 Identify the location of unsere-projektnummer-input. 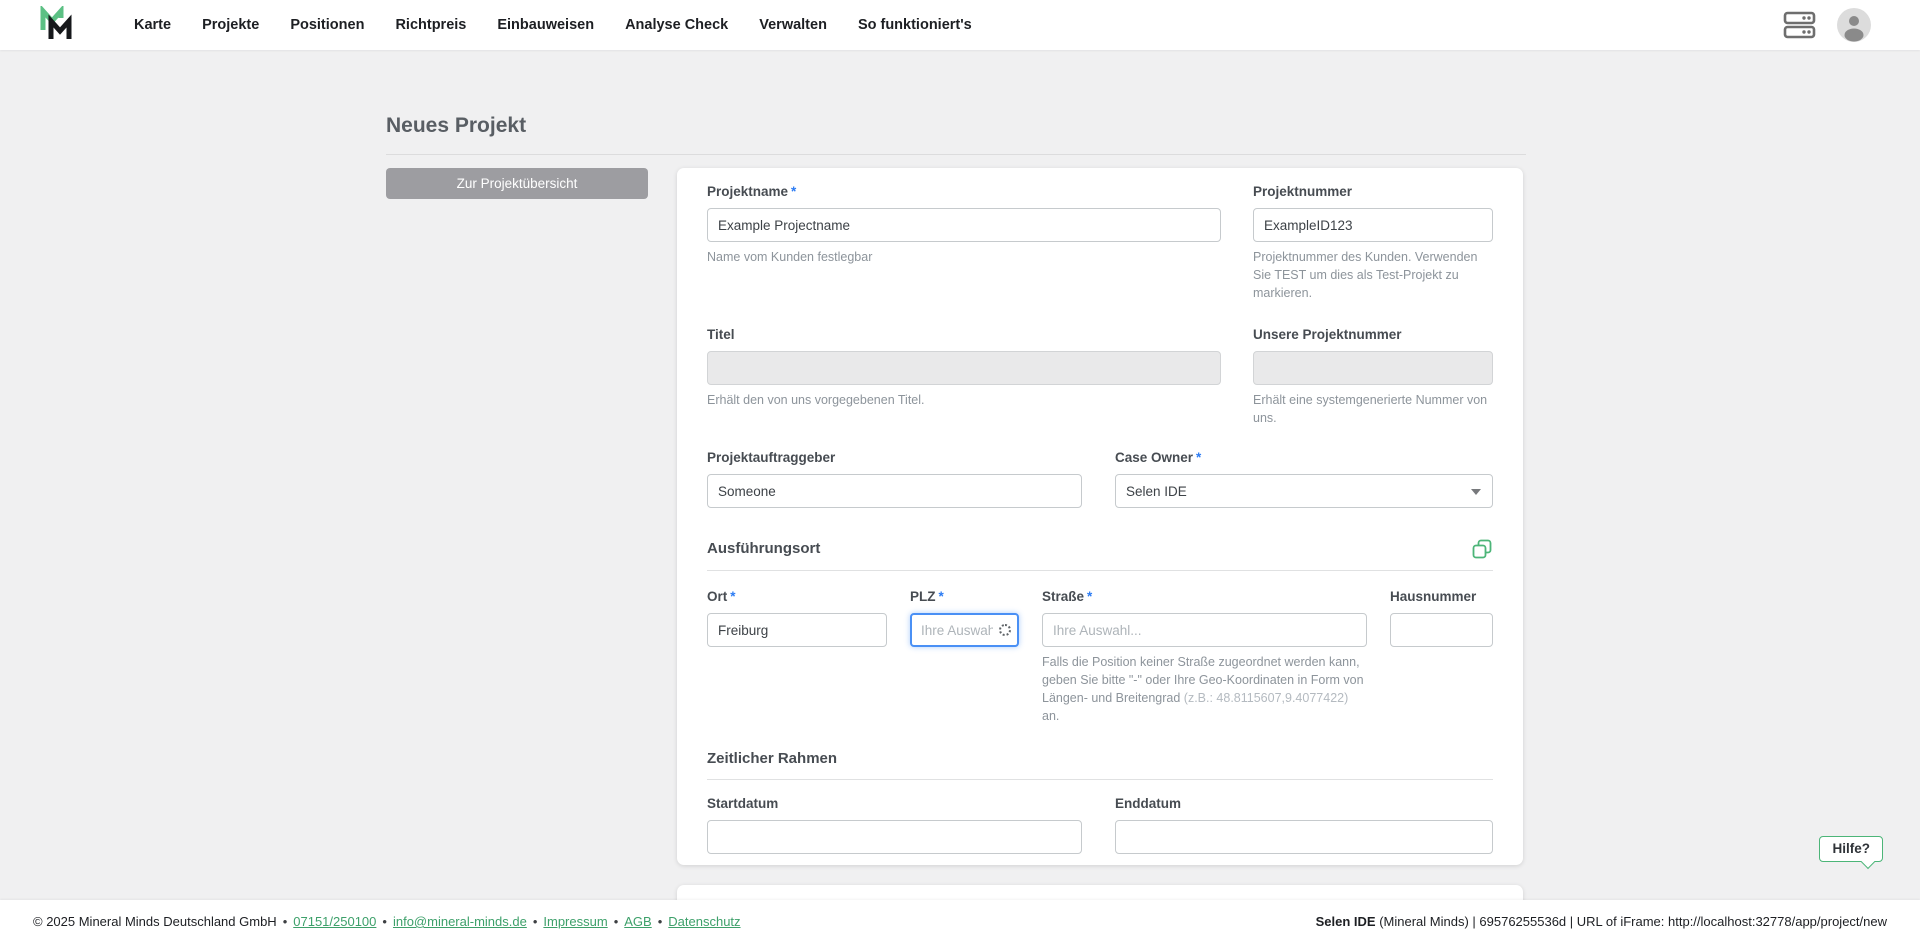
(1373, 368).